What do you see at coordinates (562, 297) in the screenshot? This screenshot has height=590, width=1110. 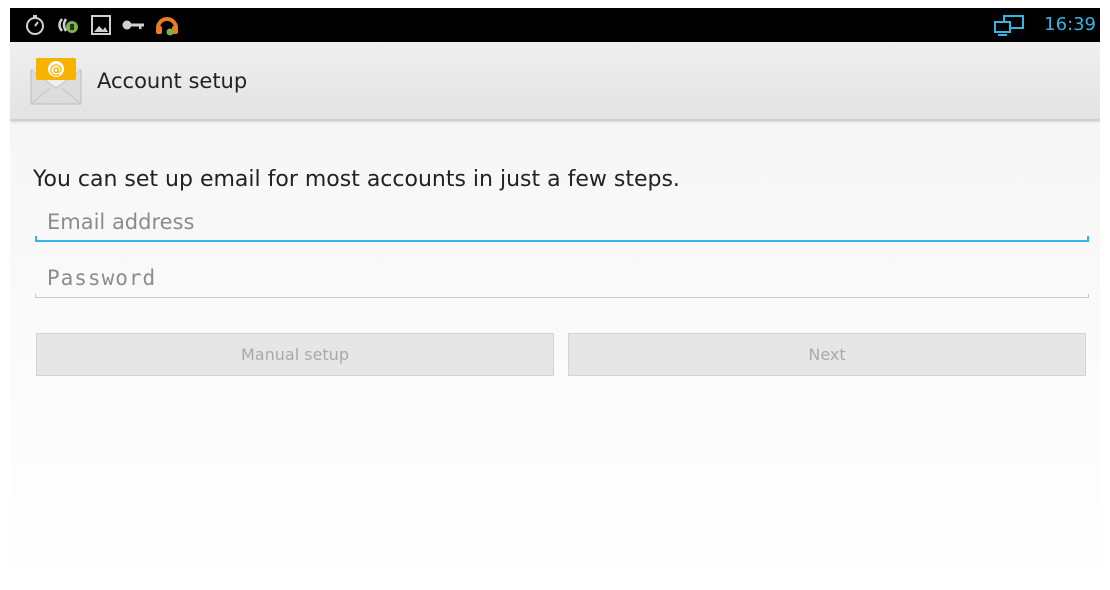 I see `password-underline` at bounding box center [562, 297].